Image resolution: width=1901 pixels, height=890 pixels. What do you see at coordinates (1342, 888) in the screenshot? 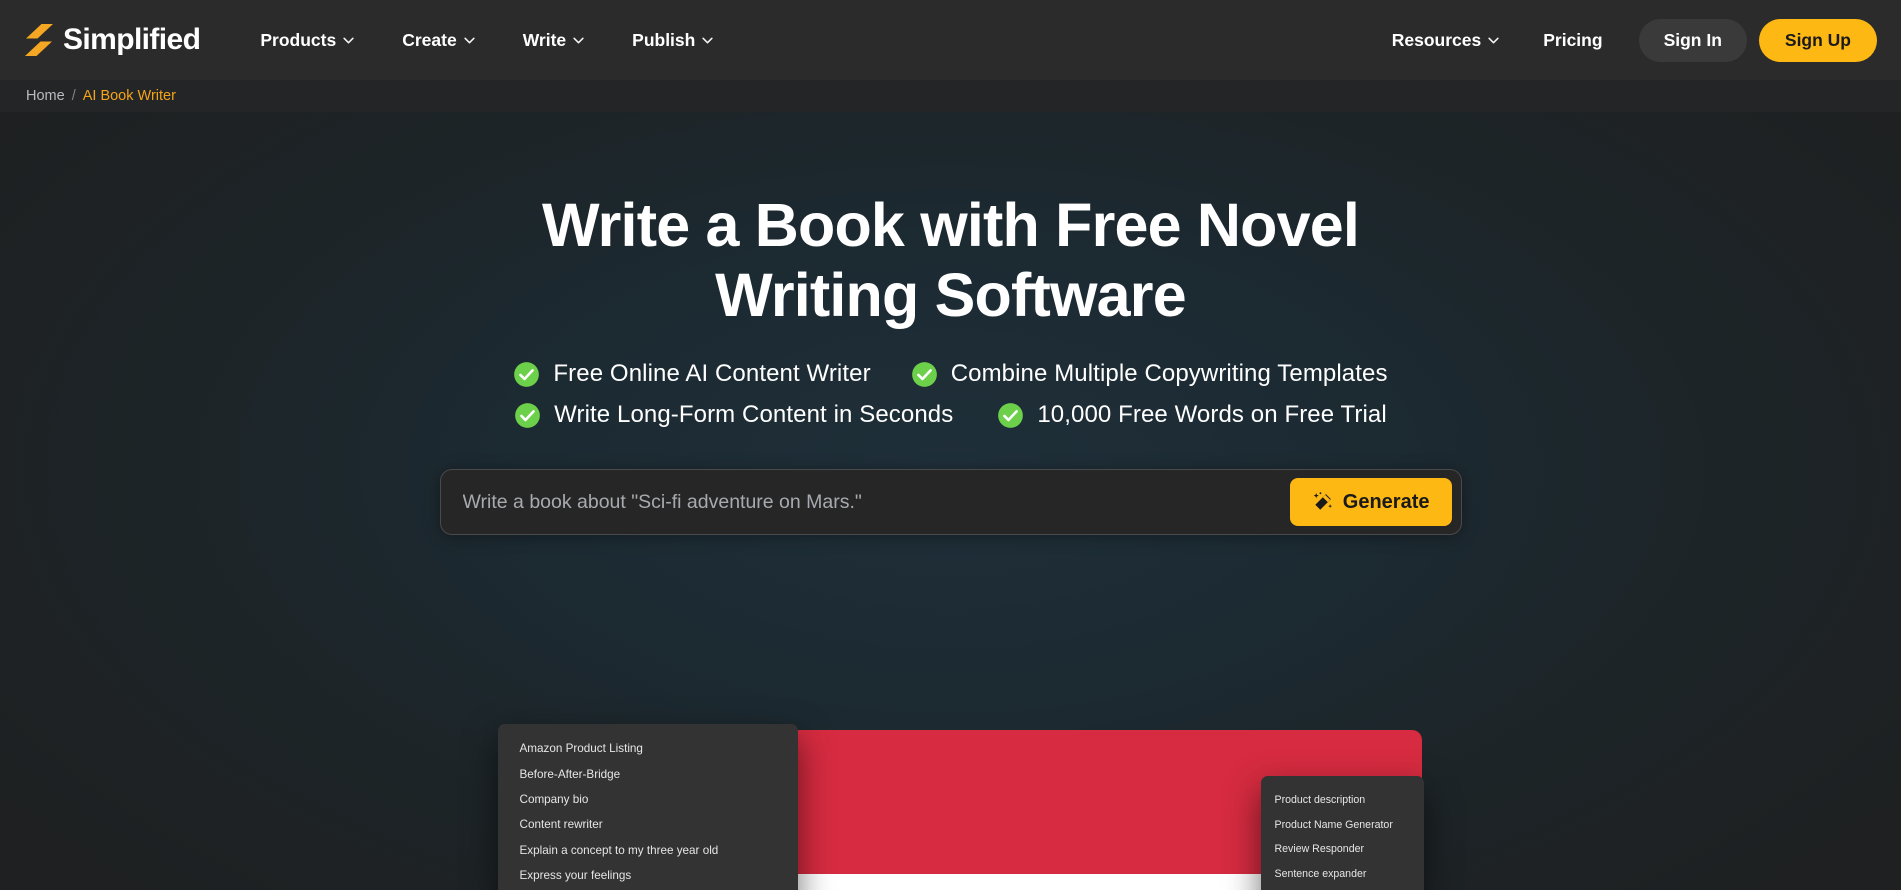
I see `menu-item: Social Media Quotes` at bounding box center [1342, 888].